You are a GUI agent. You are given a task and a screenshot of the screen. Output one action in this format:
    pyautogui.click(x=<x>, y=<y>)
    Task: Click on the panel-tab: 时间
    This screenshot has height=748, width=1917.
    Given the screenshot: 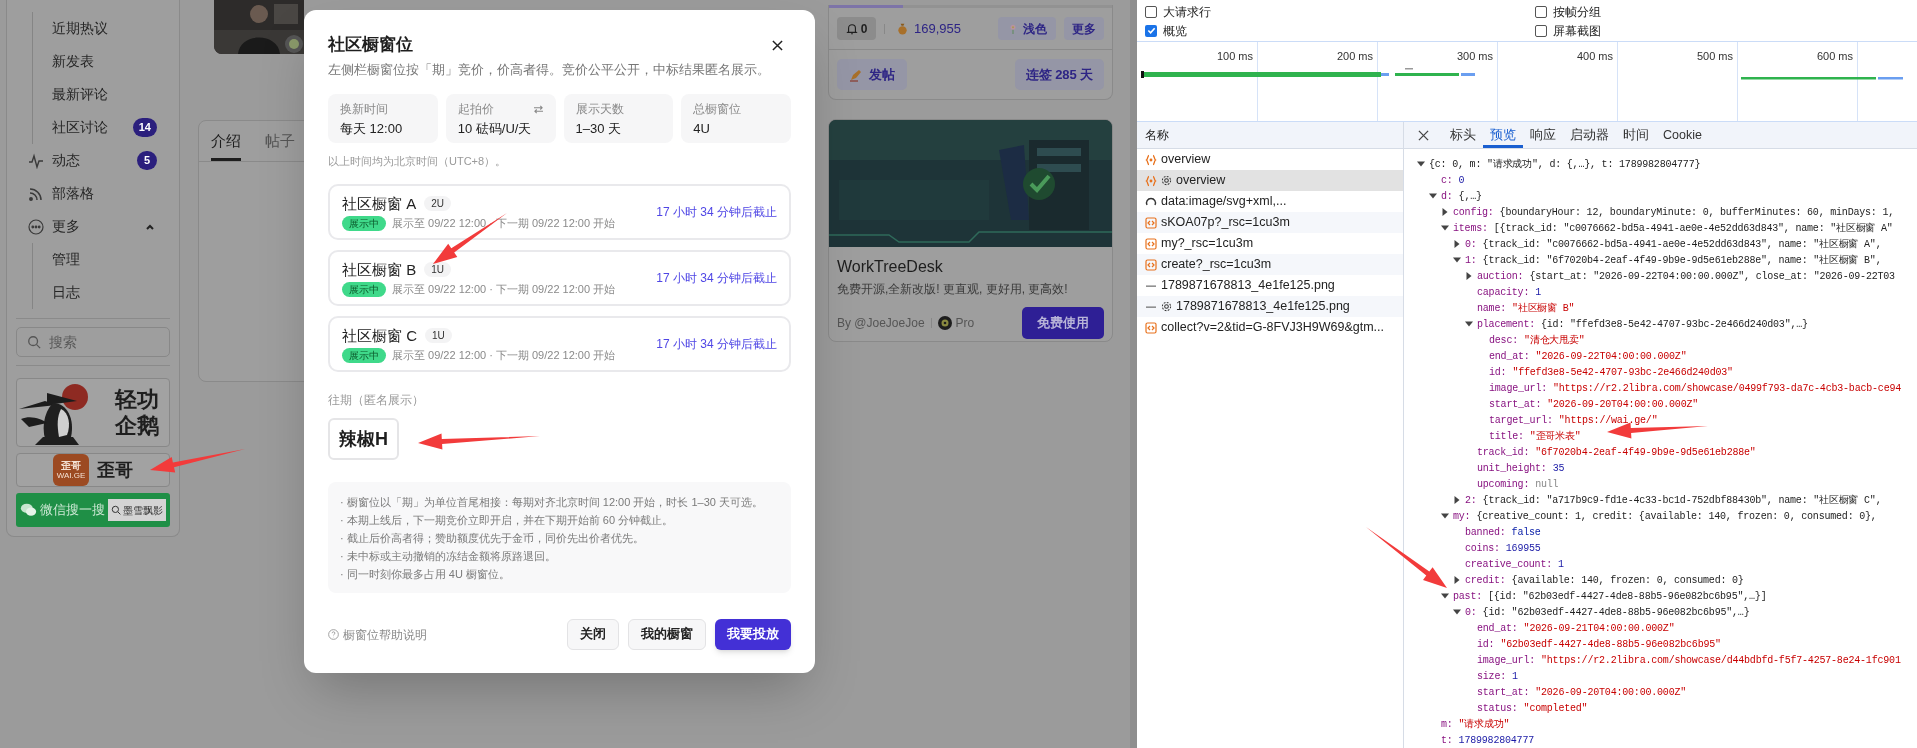 What is the action you would take?
    pyautogui.click(x=1636, y=135)
    